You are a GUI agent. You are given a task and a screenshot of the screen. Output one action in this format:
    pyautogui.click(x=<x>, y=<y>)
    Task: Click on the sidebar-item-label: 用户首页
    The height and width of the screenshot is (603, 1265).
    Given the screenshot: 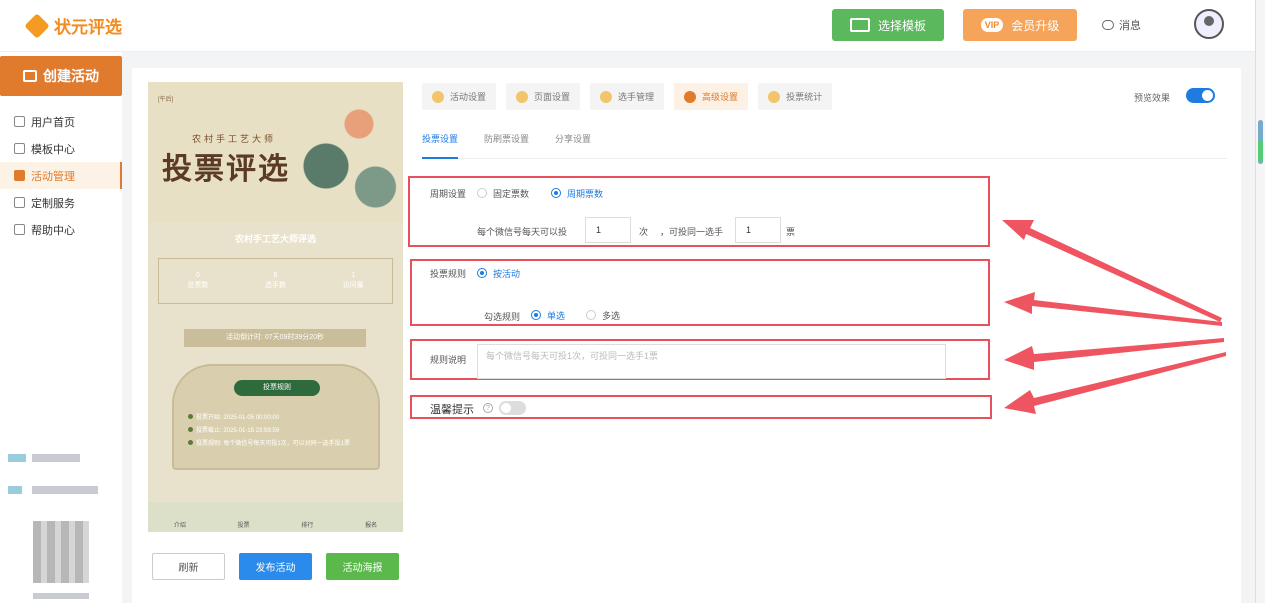 What is the action you would take?
    pyautogui.click(x=53, y=122)
    